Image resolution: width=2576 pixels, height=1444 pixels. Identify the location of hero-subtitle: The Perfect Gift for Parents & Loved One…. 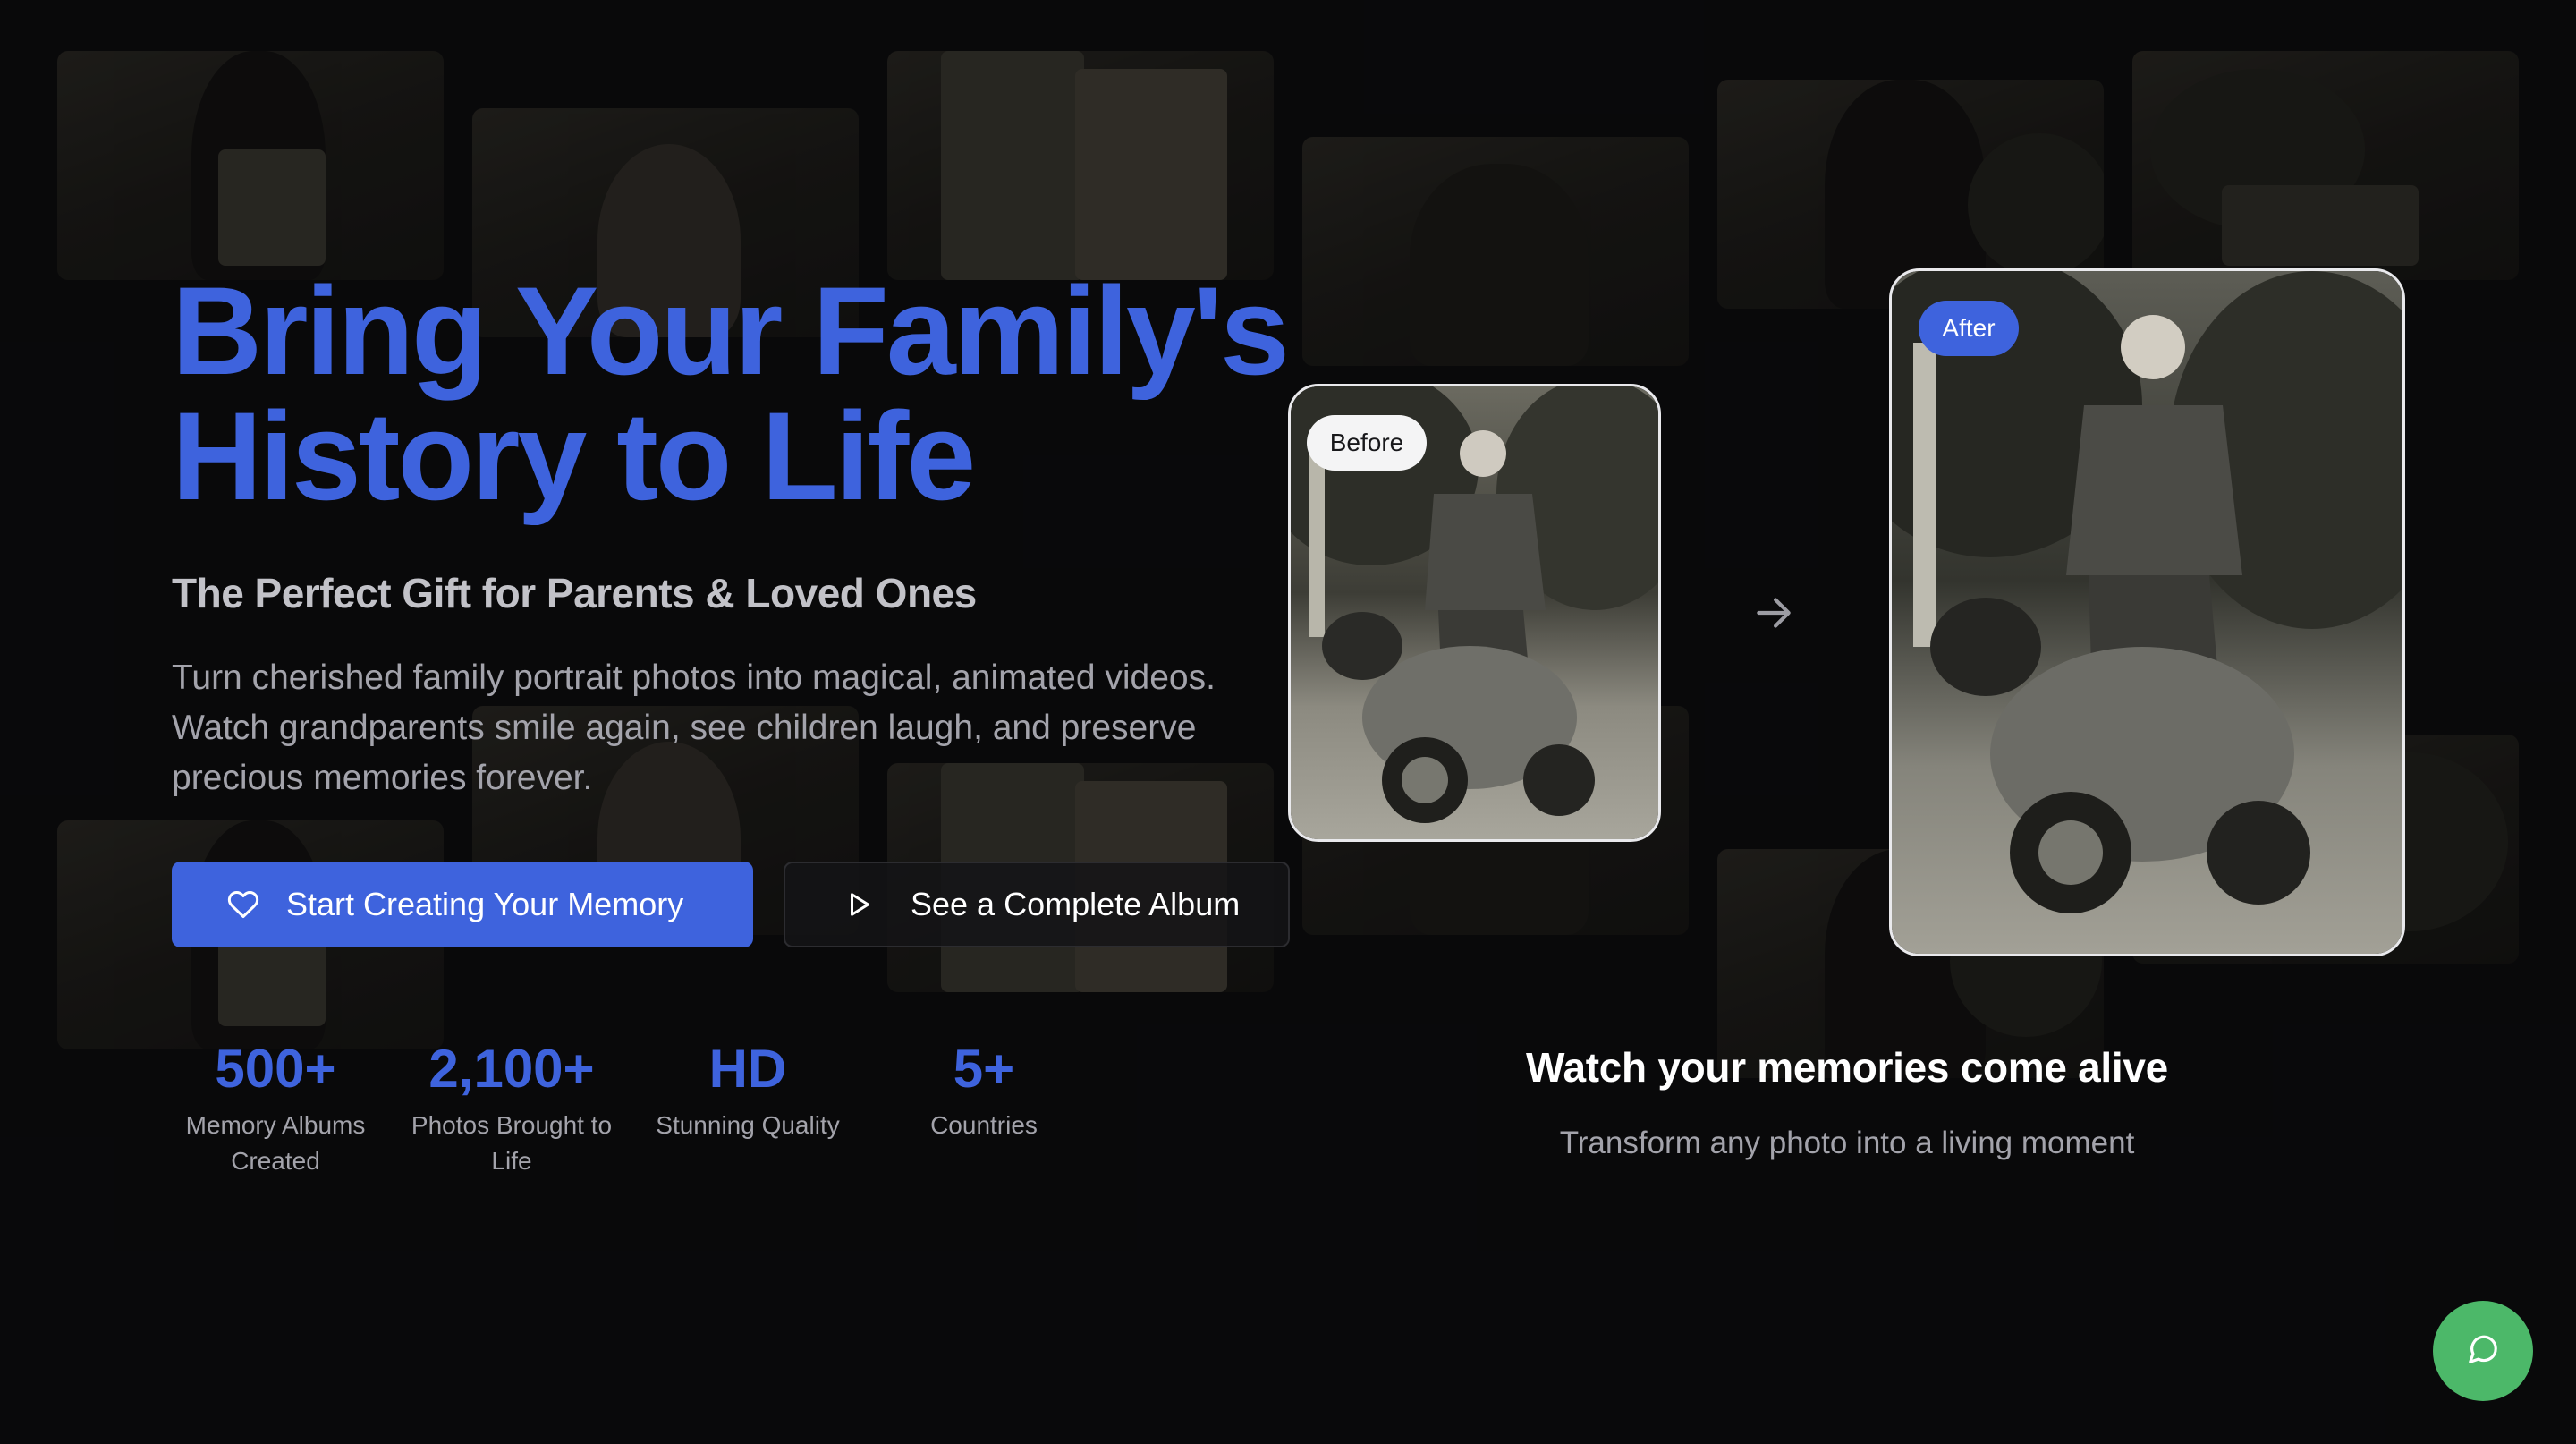
(574, 593).